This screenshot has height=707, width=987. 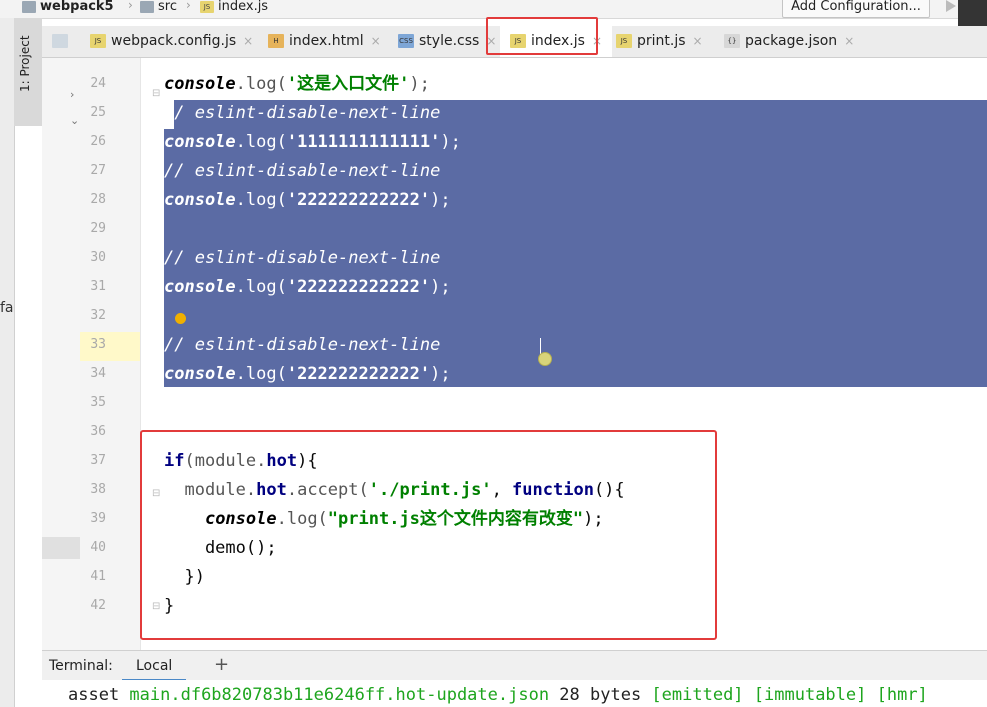 What do you see at coordinates (98, 547) in the screenshot?
I see `line-number: 40` at bounding box center [98, 547].